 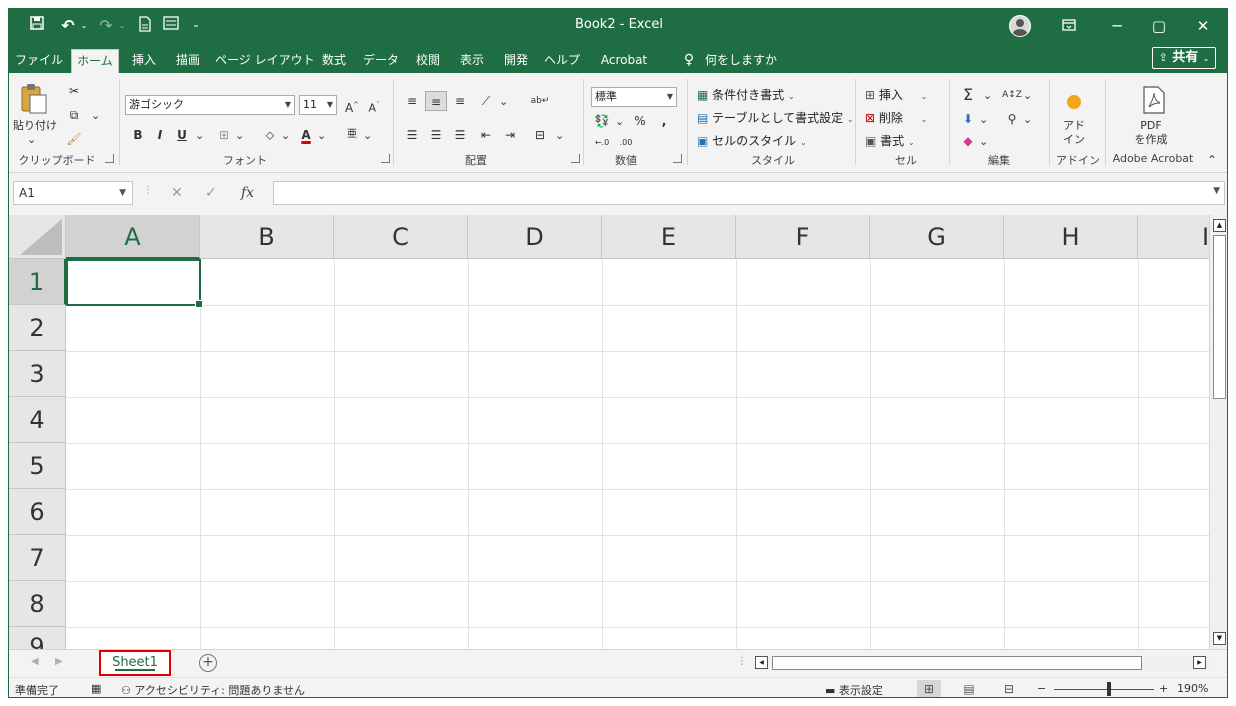 I want to click on borders-icon: ⊞, so click(x=224, y=135).